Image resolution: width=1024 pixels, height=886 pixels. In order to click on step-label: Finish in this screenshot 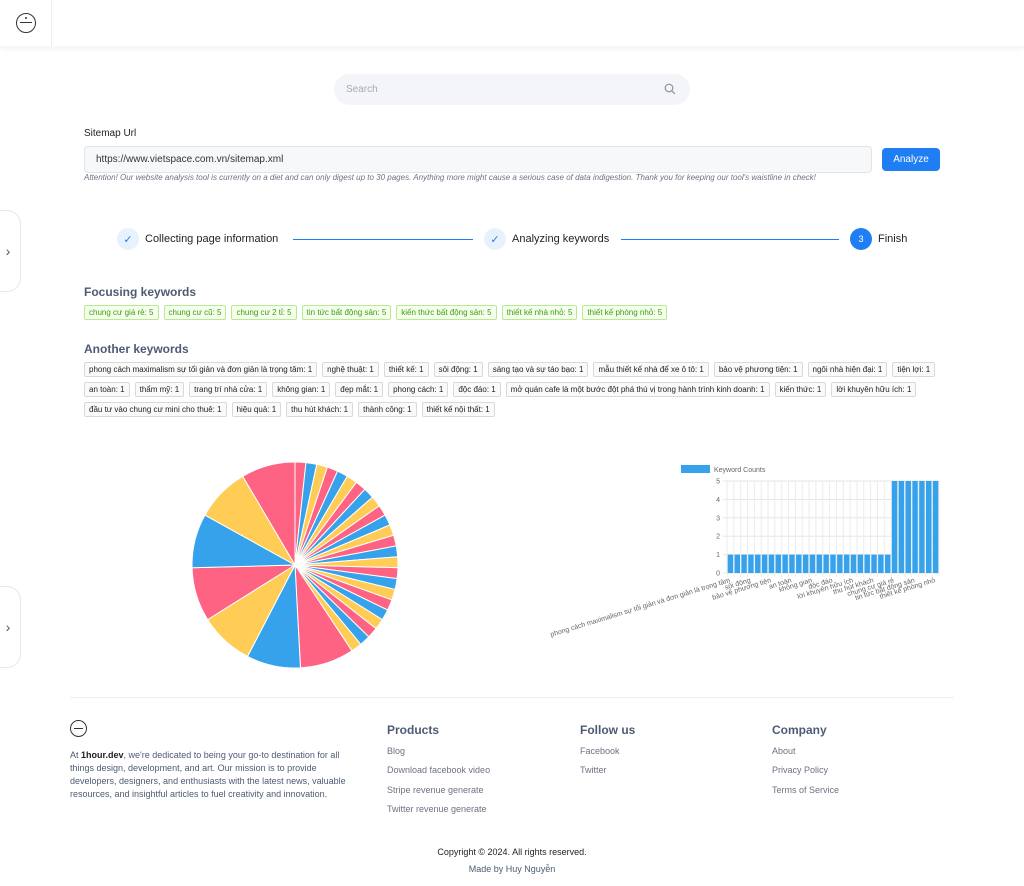, I will do `click(893, 239)`.